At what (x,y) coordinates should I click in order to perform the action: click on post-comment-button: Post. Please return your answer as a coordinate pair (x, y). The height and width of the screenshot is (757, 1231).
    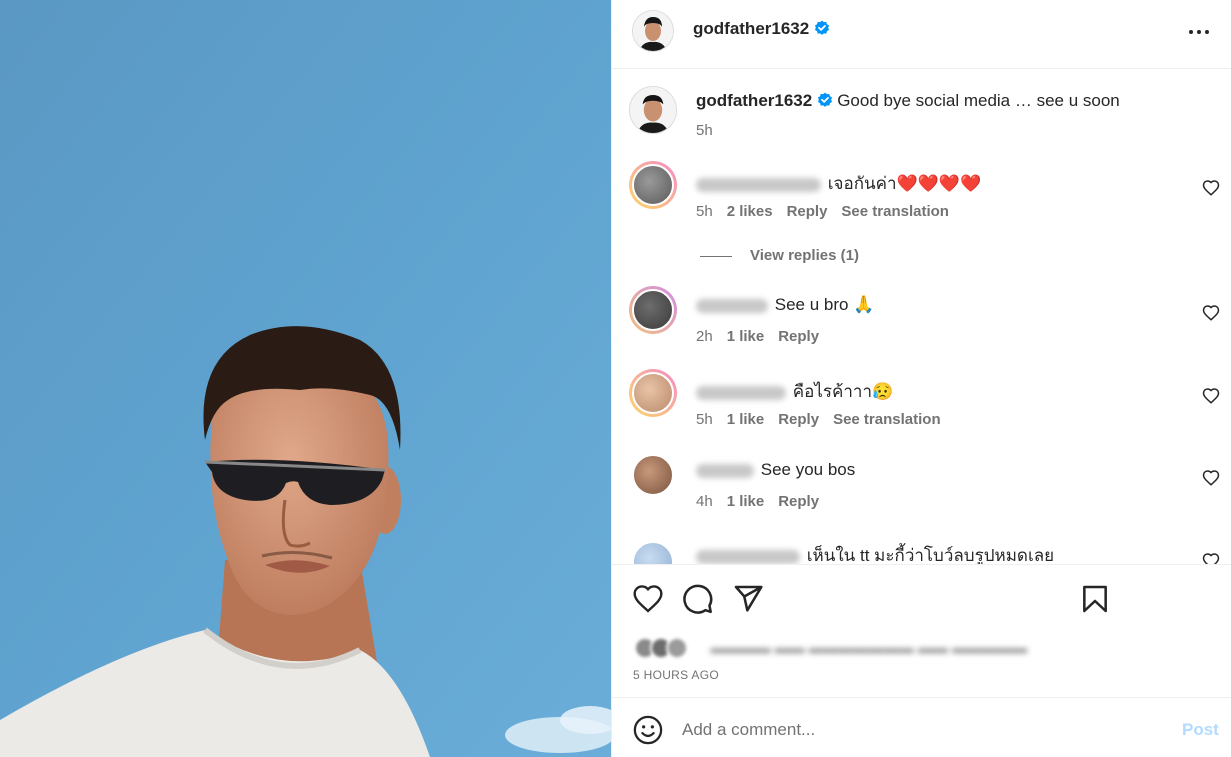
    Looking at the image, I should click on (1200, 730).